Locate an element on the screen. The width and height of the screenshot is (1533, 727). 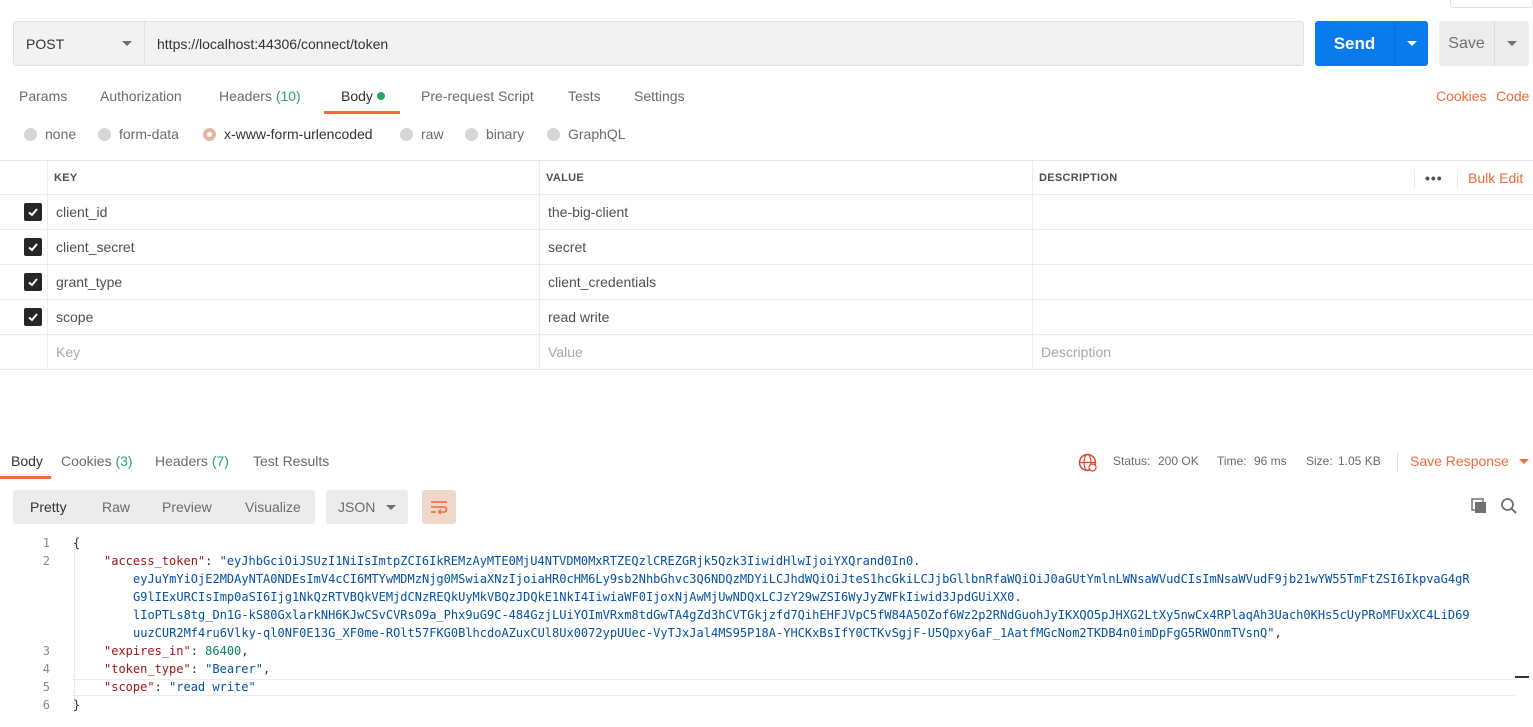
status-value: 200 OK is located at coordinates (1178, 461).